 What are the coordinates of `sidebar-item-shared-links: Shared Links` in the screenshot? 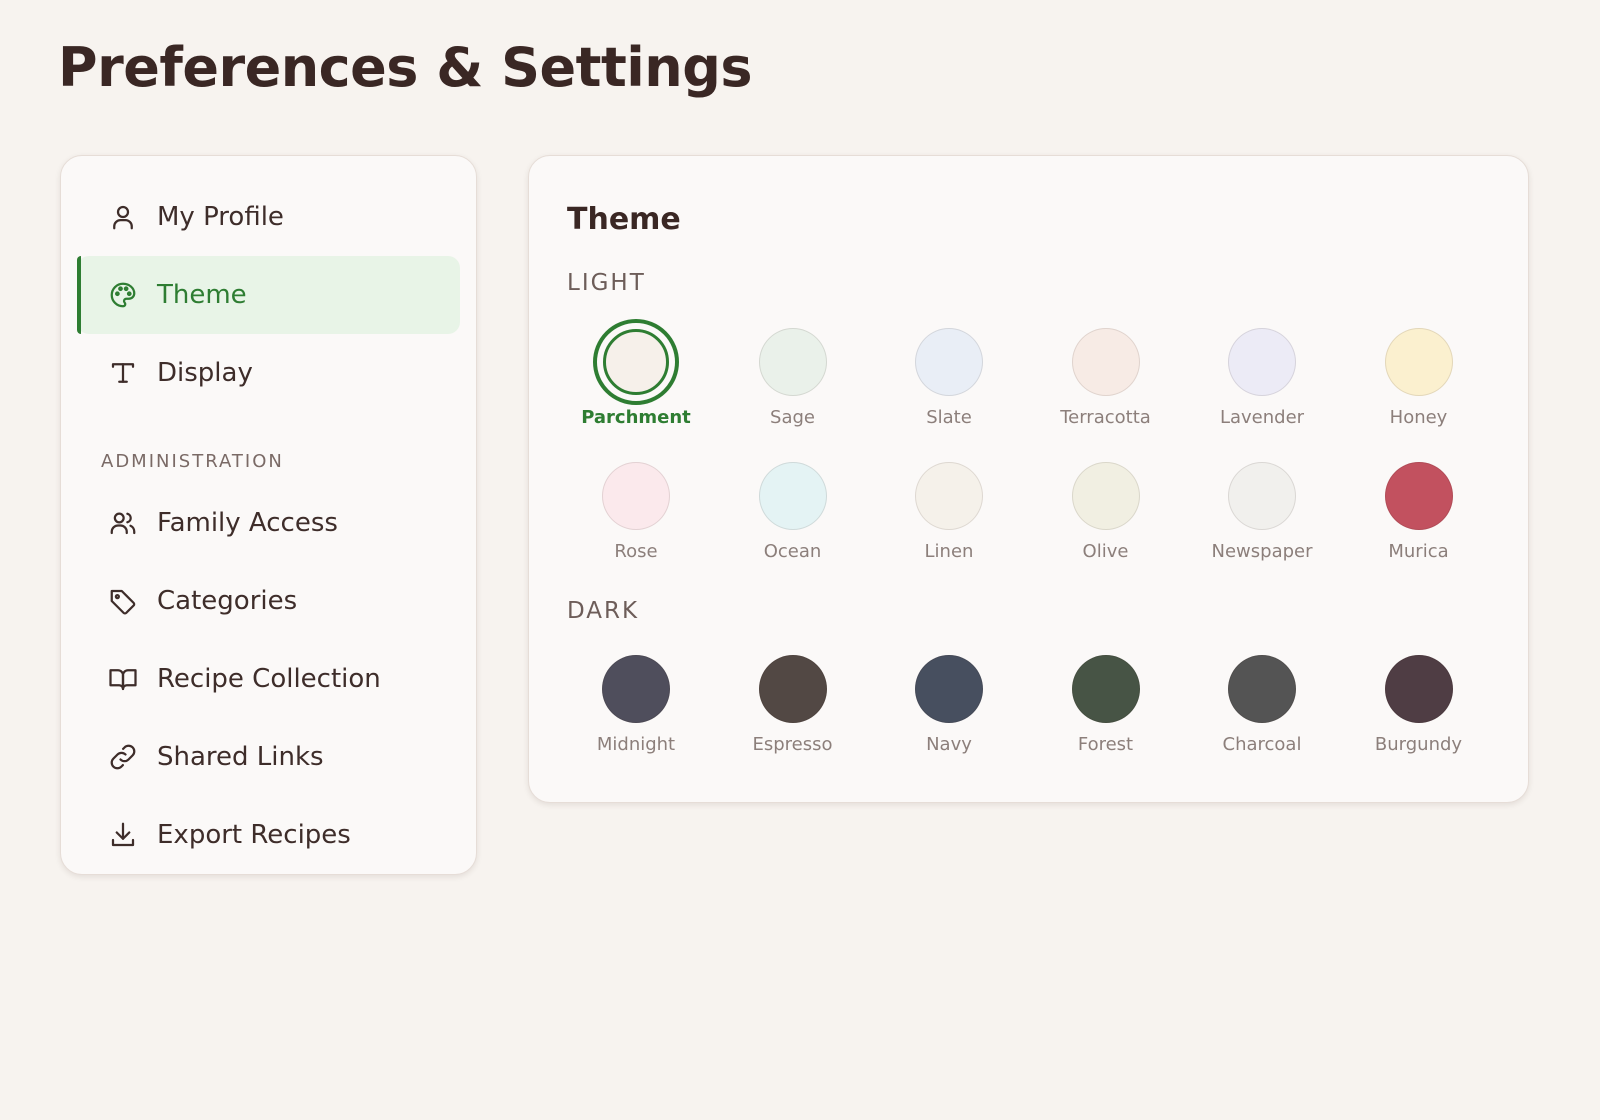 It's located at (268, 757).